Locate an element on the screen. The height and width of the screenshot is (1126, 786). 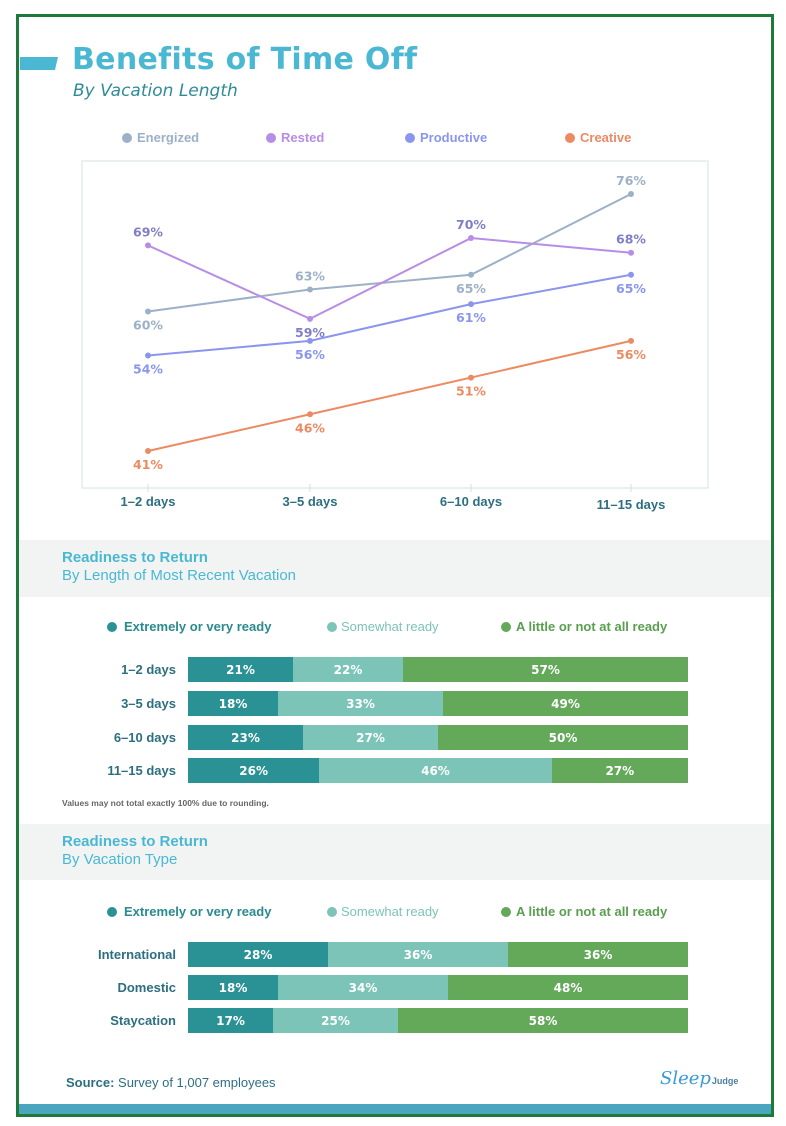
section-title-type: Readiness to Return is located at coordinates (135, 841).